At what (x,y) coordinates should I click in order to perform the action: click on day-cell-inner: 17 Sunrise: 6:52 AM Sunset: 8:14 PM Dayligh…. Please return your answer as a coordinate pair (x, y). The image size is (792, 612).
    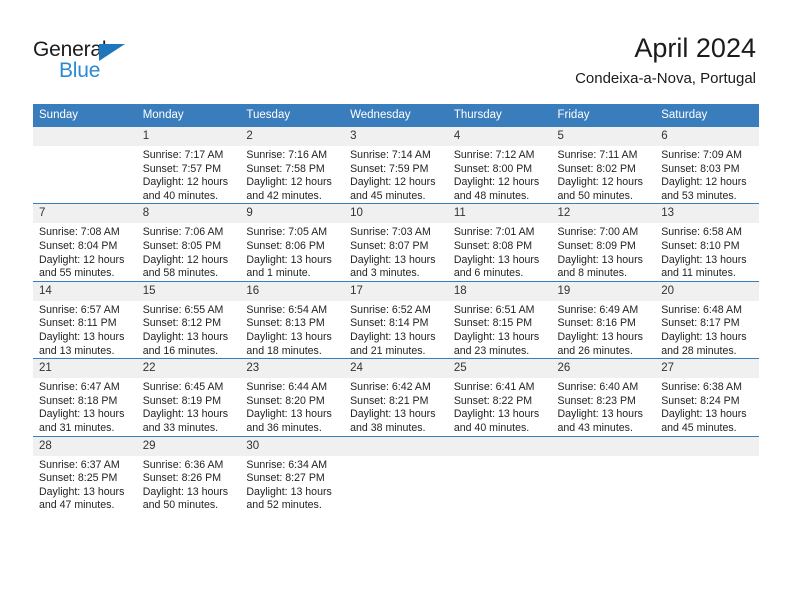
    Looking at the image, I should click on (396, 319).